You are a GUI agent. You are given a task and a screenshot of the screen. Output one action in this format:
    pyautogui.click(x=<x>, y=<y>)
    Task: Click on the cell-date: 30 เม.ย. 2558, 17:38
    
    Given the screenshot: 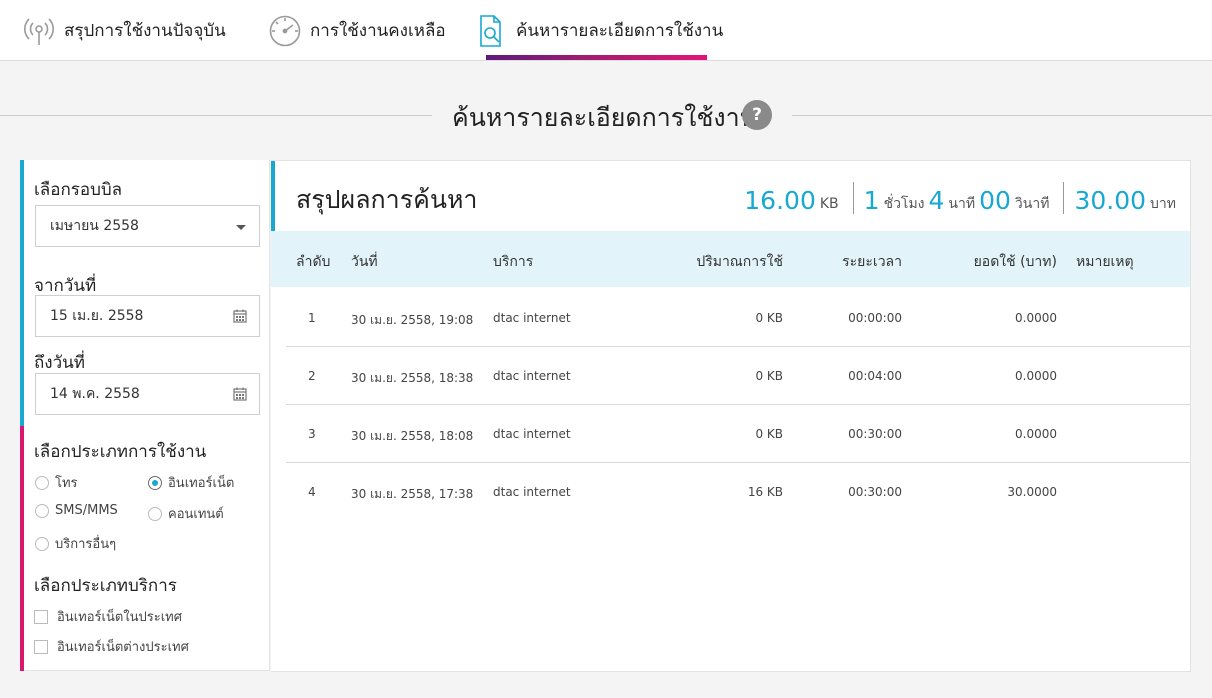 What is the action you would take?
    pyautogui.click(x=412, y=494)
    